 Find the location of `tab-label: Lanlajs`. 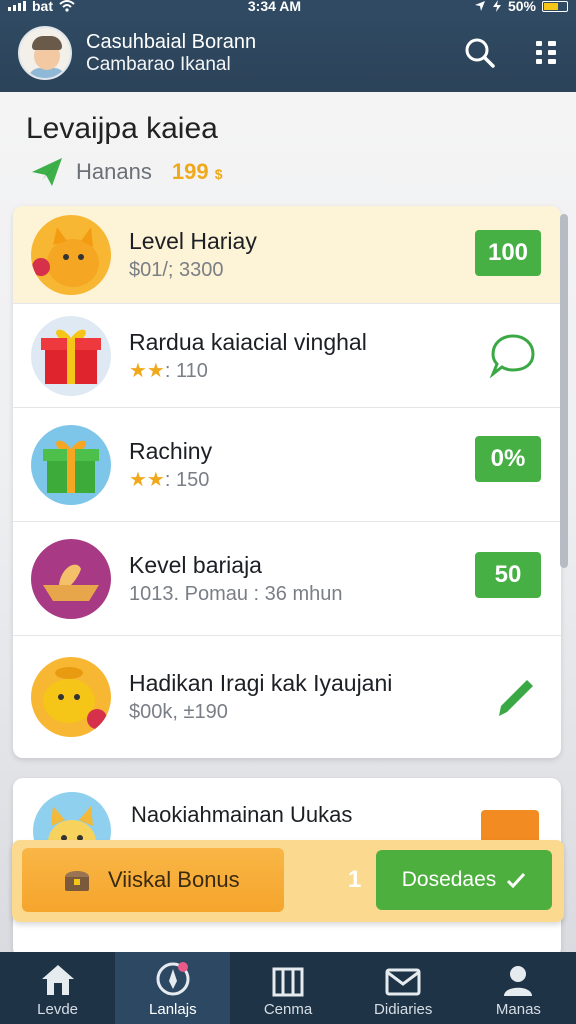

tab-label: Lanlajs is located at coordinates (173, 1009).